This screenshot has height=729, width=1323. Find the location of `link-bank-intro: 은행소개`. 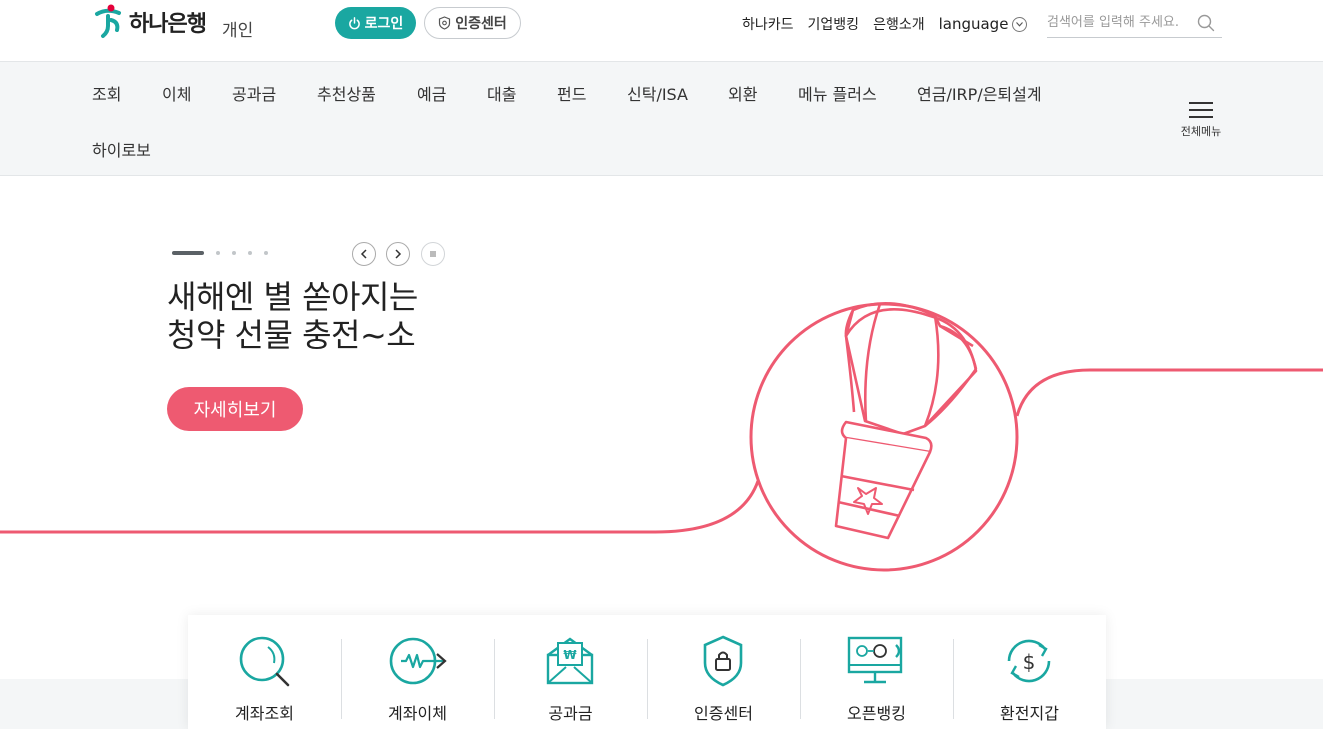

link-bank-intro: 은행소개 is located at coordinates (899, 24).